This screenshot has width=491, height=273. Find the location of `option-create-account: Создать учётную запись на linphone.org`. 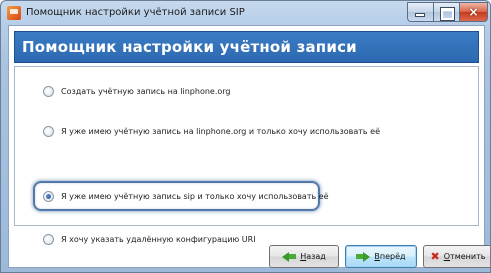

option-create-account: Создать учётную запись на linphone.org is located at coordinates (137, 91).